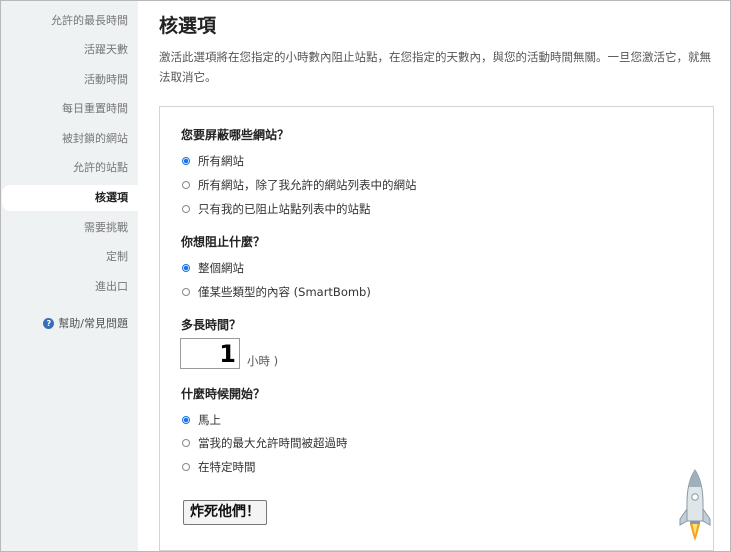 The height and width of the screenshot is (552, 731). I want to click on sidebar-item-reset-time: 每日重置時間, so click(66, 109).